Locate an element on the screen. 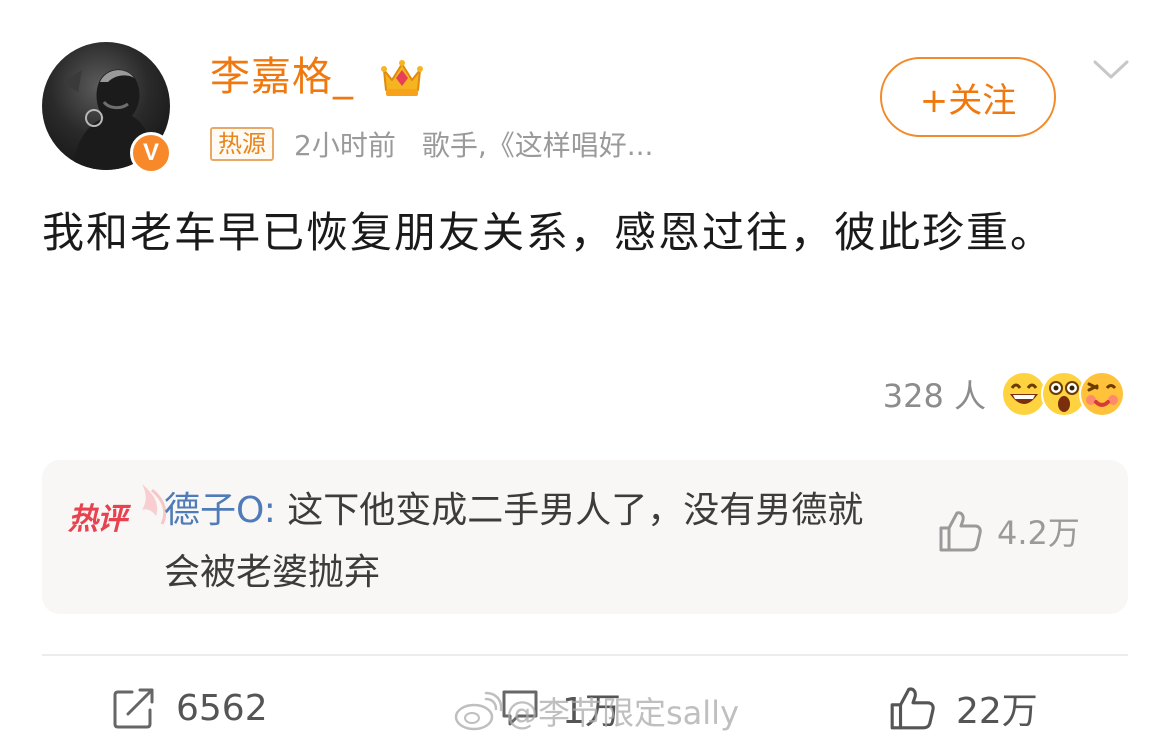  hot-tag-label: 热评 is located at coordinates (97, 519).